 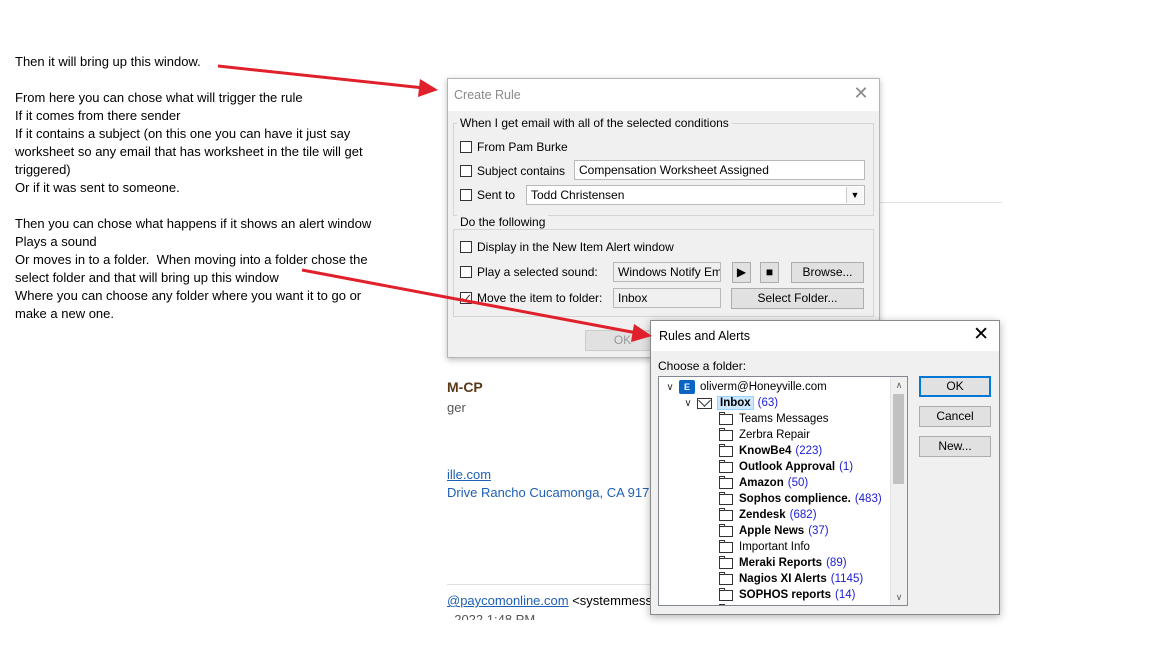 I want to click on arrow-to-rules-alerts, so click(x=476, y=305).